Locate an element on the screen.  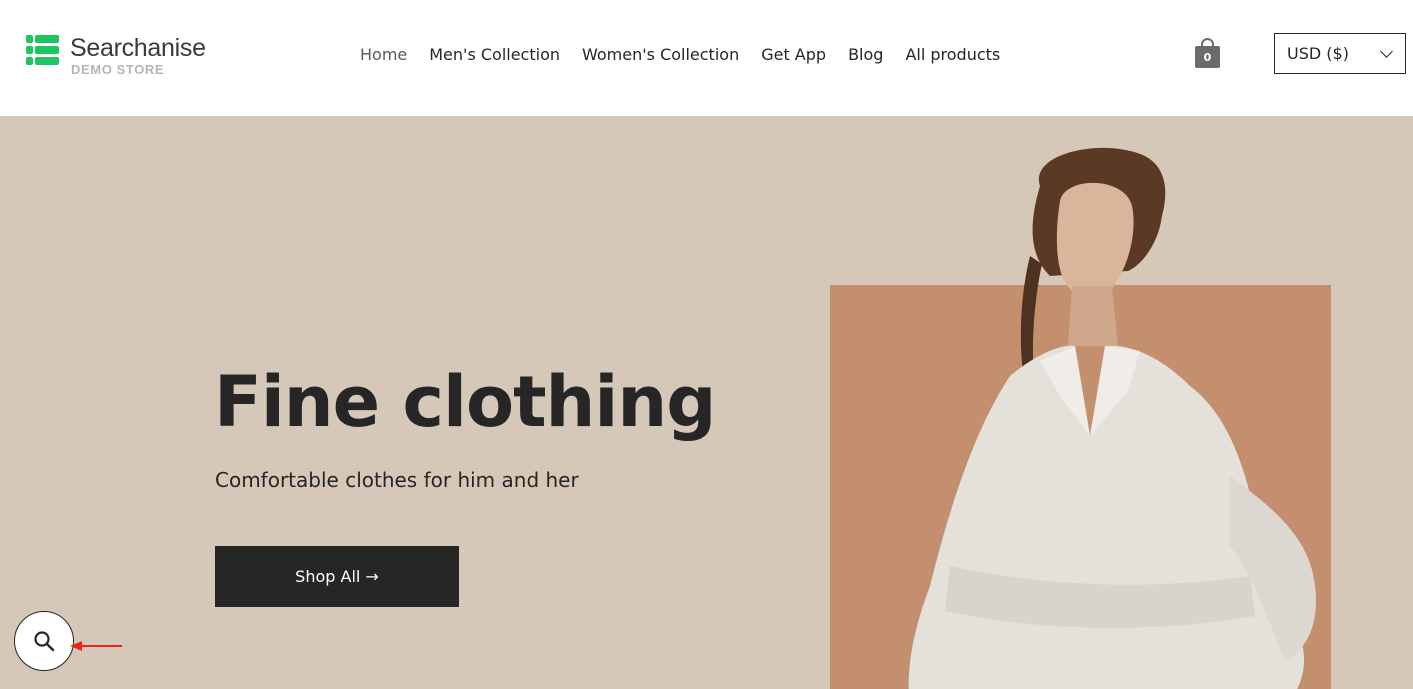
search-button is located at coordinates (44, 641).